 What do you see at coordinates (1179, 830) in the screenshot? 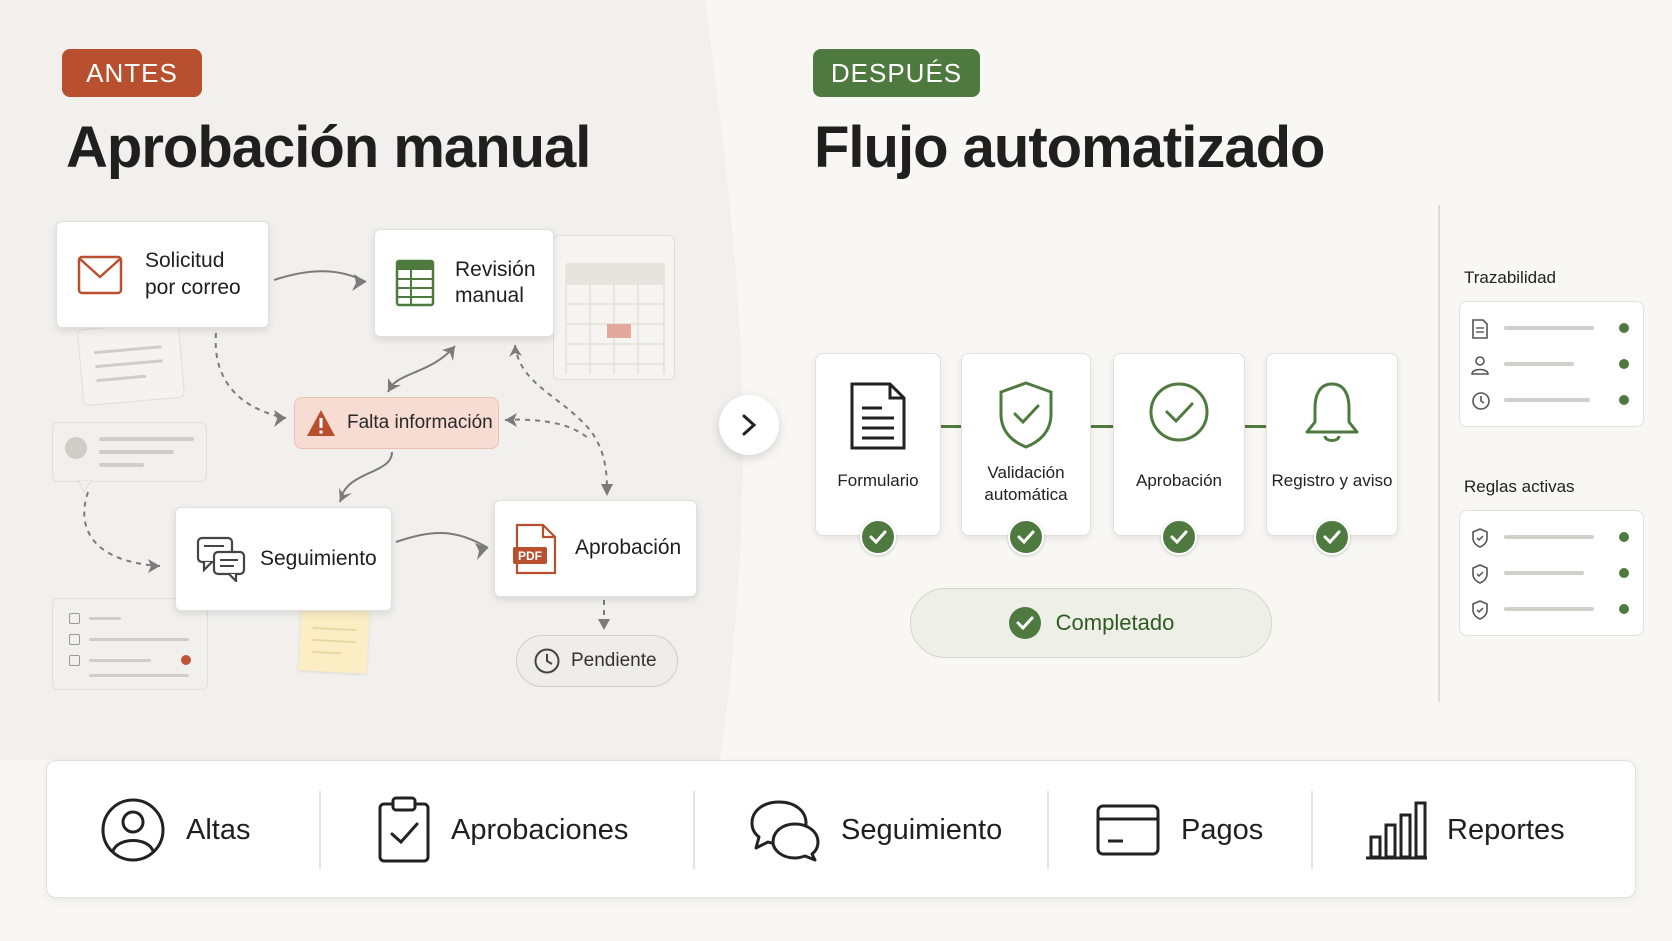
I see `category-pagos: Pagos` at bounding box center [1179, 830].